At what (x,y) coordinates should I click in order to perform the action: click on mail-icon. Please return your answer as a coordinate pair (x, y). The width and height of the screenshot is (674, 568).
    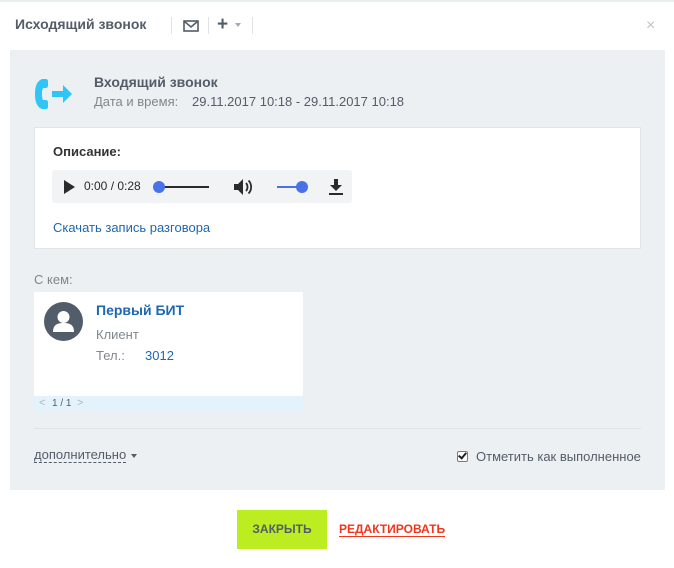
    Looking at the image, I should click on (191, 26).